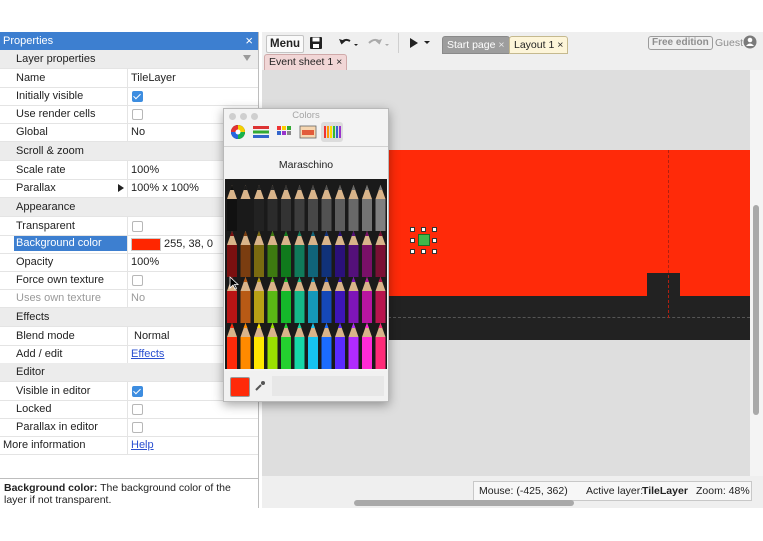  Describe the element at coordinates (316, 43) in the screenshot. I see `save-icon` at that location.